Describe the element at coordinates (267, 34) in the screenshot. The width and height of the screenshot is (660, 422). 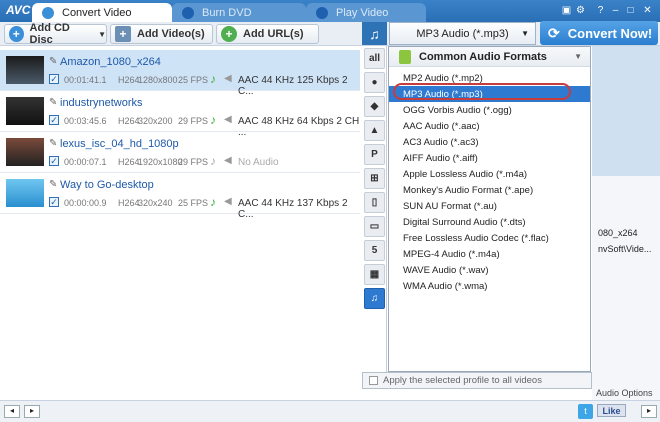
I see `add-urls-button: + Add URL(s)` at that location.